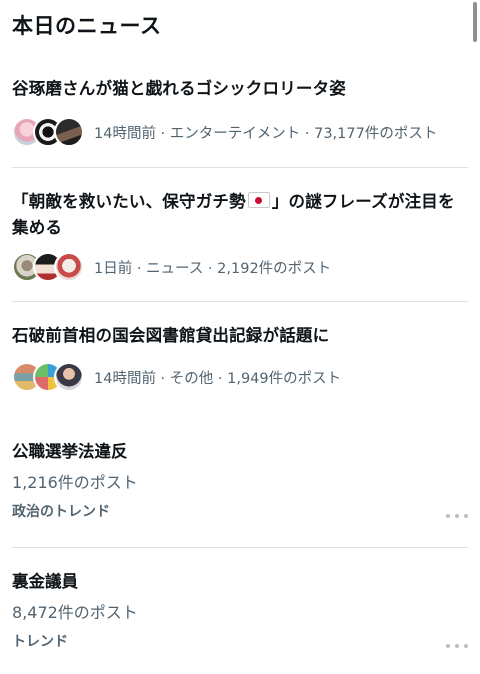 Image resolution: width=480 pixels, height=674 pixels. I want to click on news-meta: 14時間前 · エンターテイメント · 73,177件のポスト, so click(266, 133).